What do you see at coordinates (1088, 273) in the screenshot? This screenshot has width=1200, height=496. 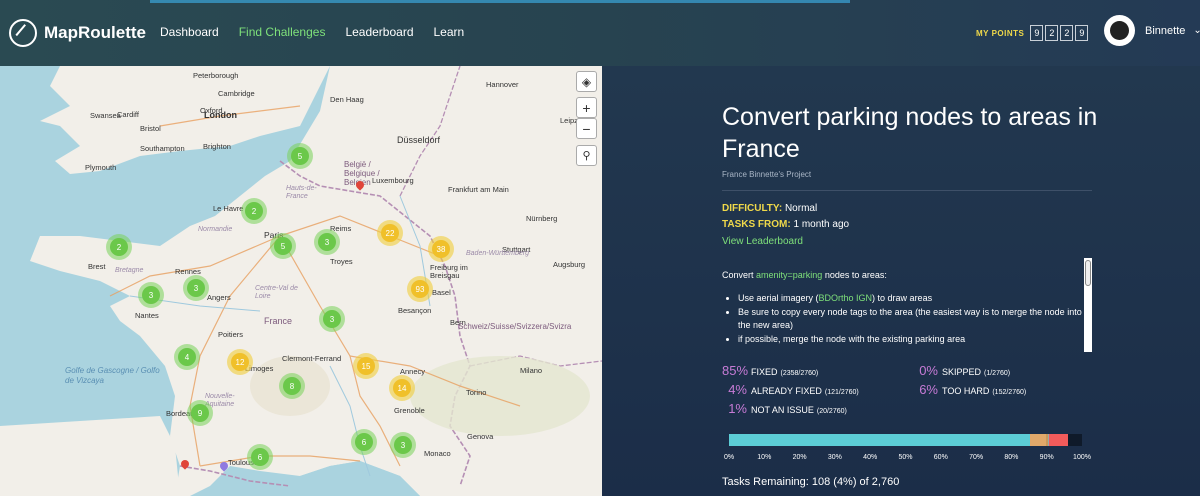 I see `scrollbar-thumb` at bounding box center [1088, 273].